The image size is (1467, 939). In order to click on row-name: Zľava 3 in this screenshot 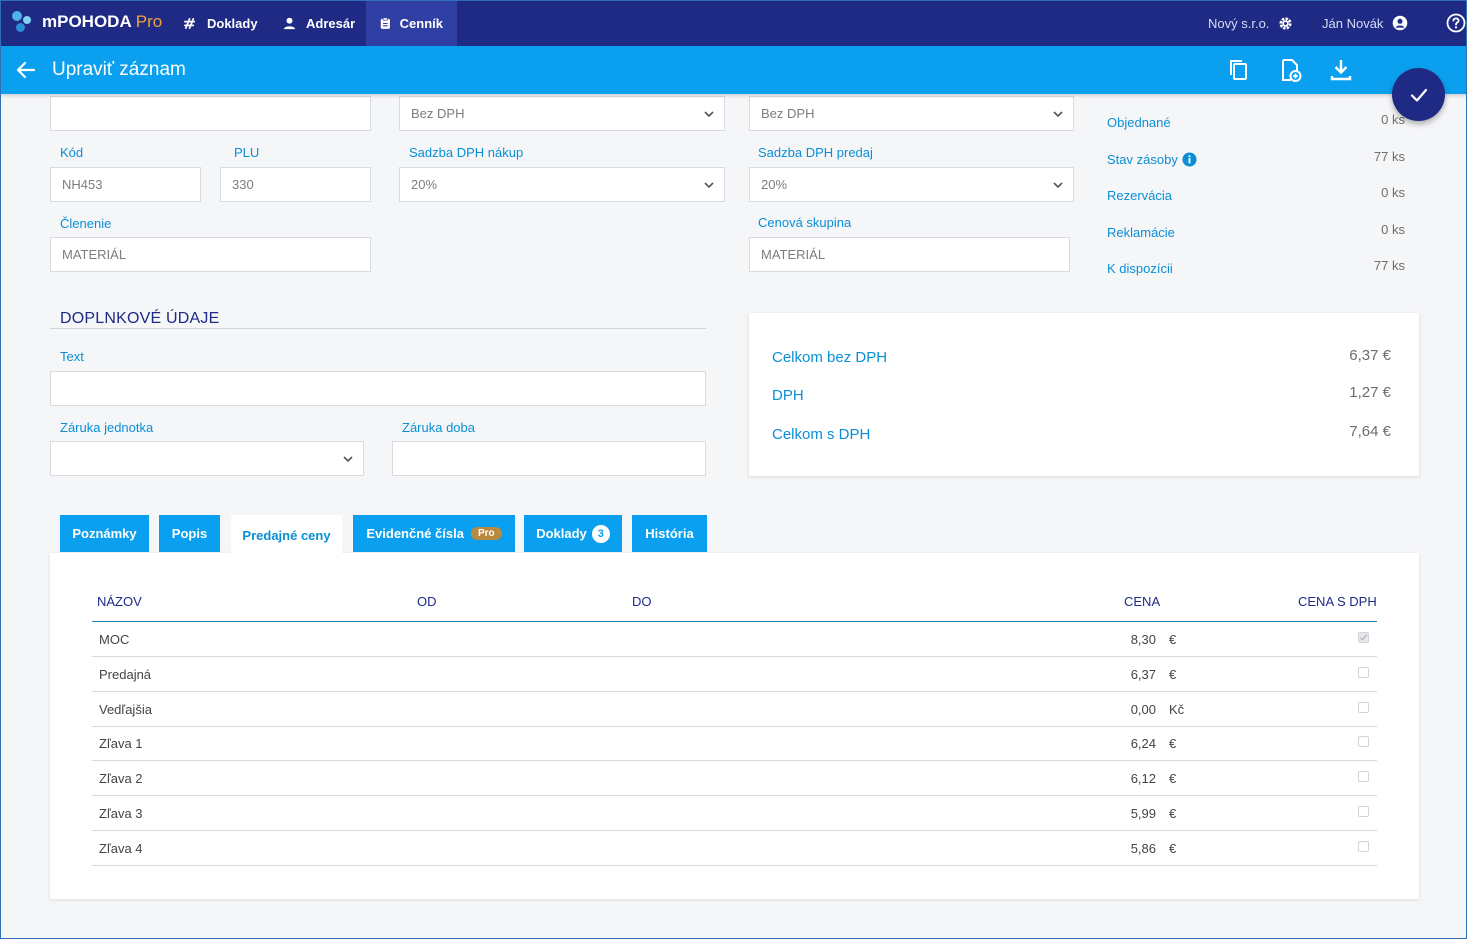, I will do `click(121, 813)`.